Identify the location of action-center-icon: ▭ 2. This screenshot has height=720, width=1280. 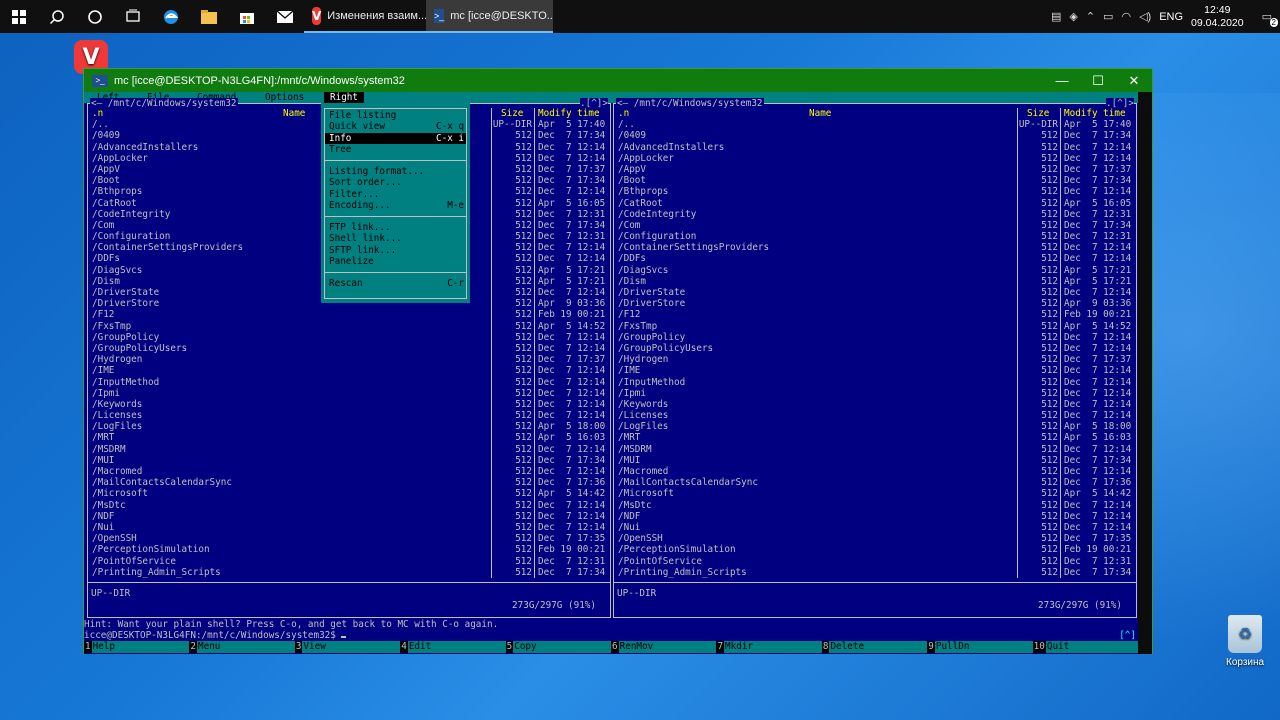
(1270, 18).